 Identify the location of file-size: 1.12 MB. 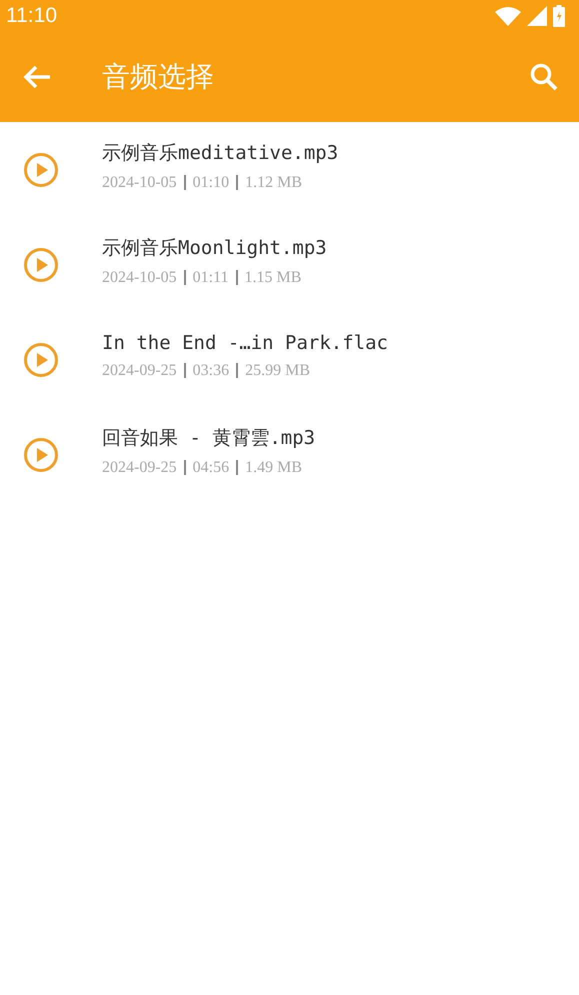
(273, 183).